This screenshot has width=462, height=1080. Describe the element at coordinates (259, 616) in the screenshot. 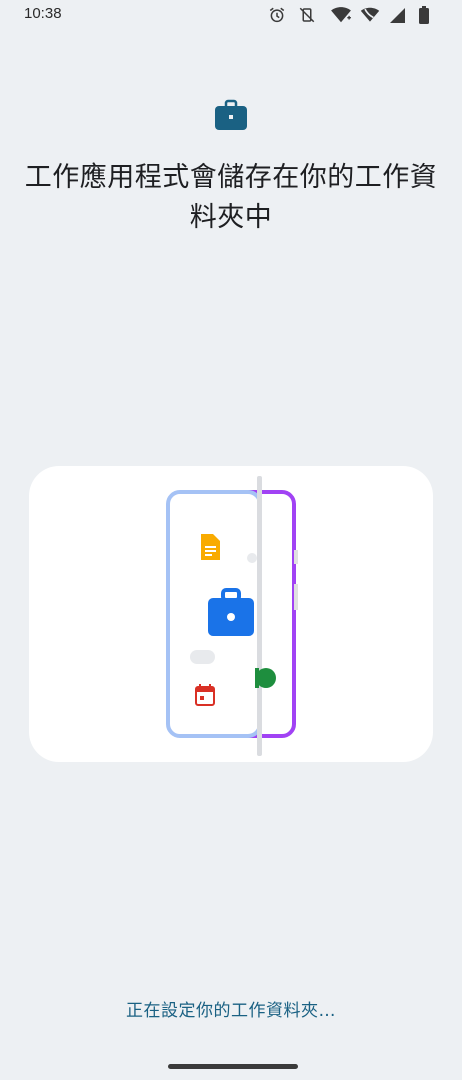

I see `profile-divider` at that location.